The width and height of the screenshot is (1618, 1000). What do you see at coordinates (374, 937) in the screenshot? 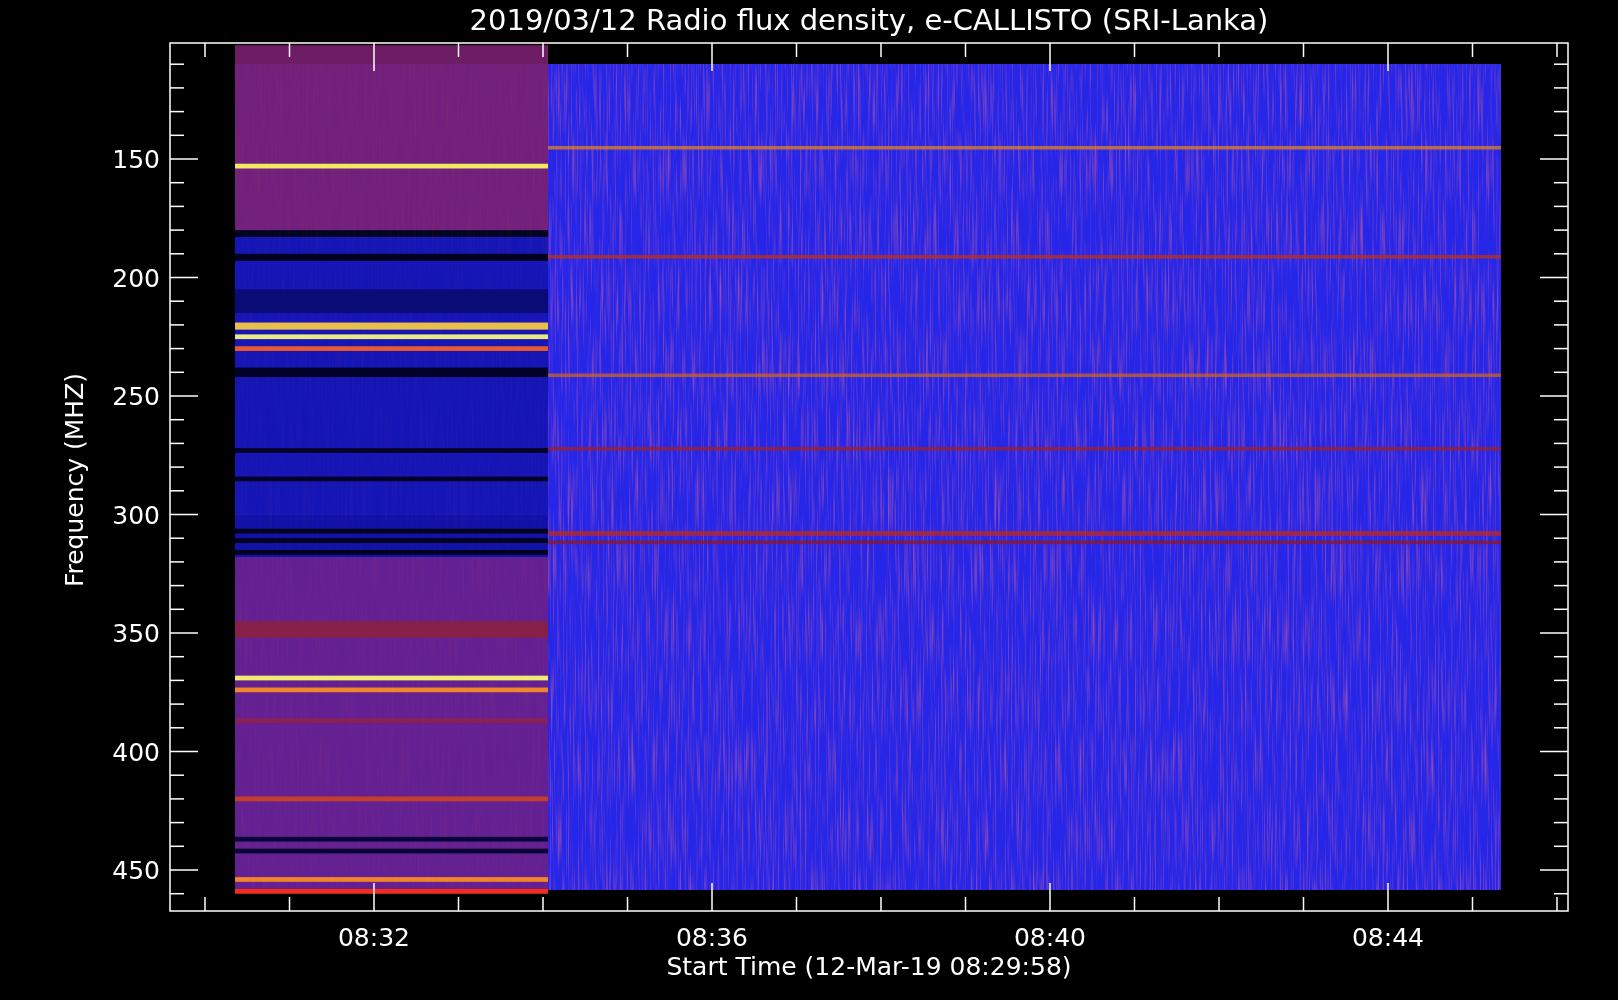
I see `x-tick-label: 08:32` at bounding box center [374, 937].